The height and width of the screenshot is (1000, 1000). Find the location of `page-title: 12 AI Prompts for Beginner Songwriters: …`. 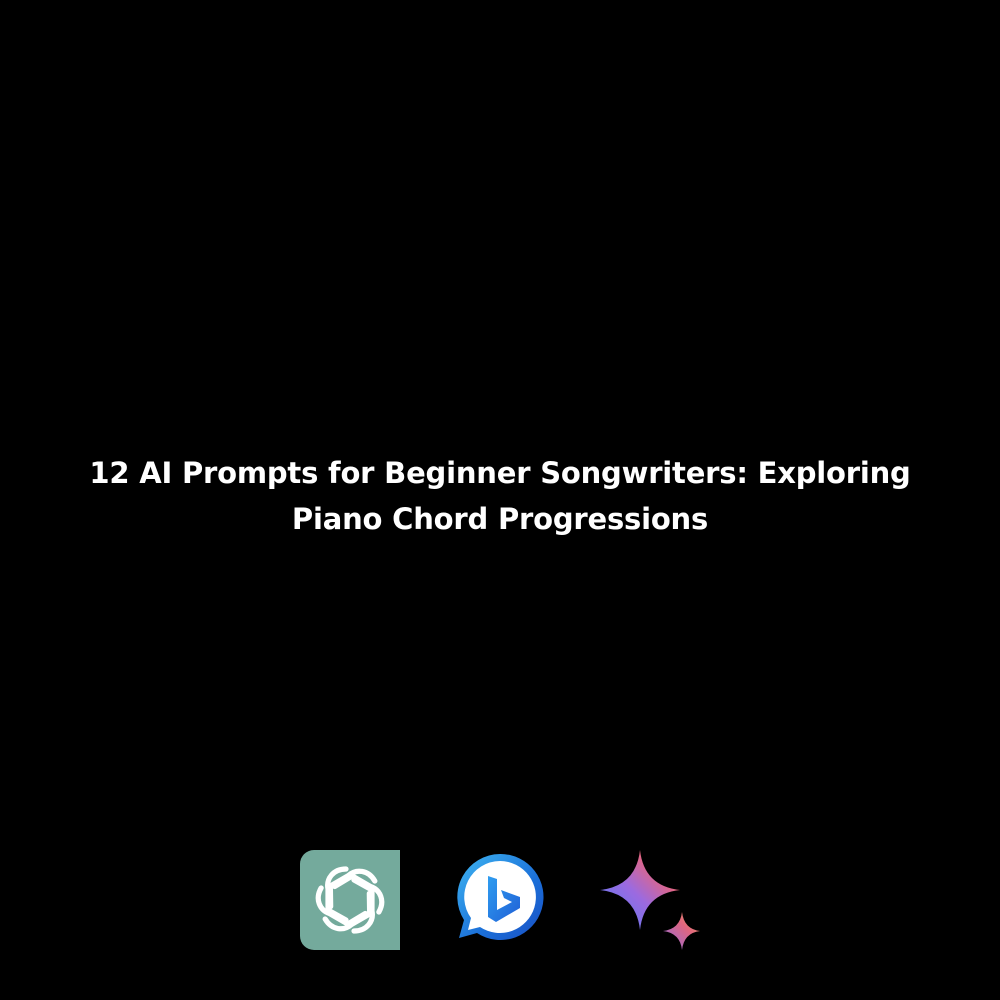

page-title: 12 AI Prompts for Beginner Songwriters: … is located at coordinates (500, 496).